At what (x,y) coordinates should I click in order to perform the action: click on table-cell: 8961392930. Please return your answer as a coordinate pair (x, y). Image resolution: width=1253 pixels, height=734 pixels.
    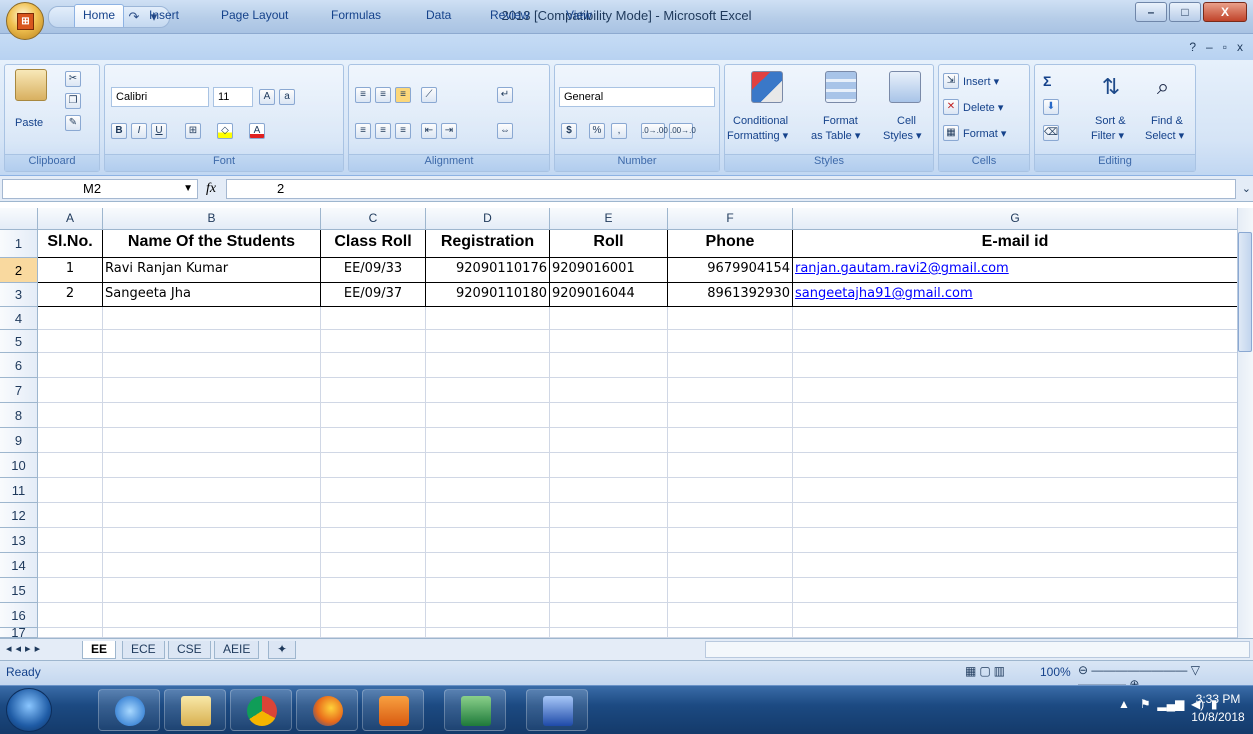
    Looking at the image, I should click on (730, 295).